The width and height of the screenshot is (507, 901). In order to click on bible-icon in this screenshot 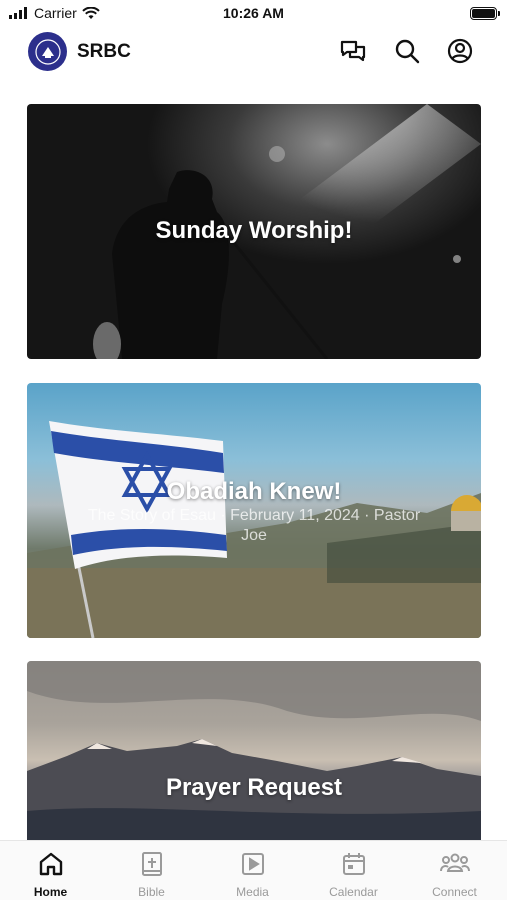, I will do `click(152, 864)`.